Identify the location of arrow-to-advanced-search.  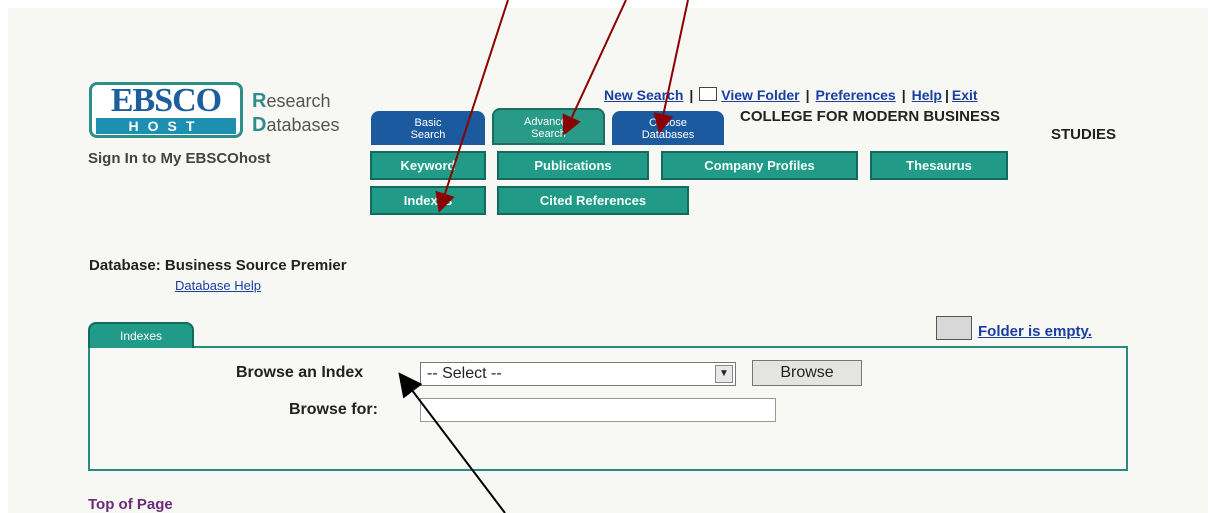
(594, 68).